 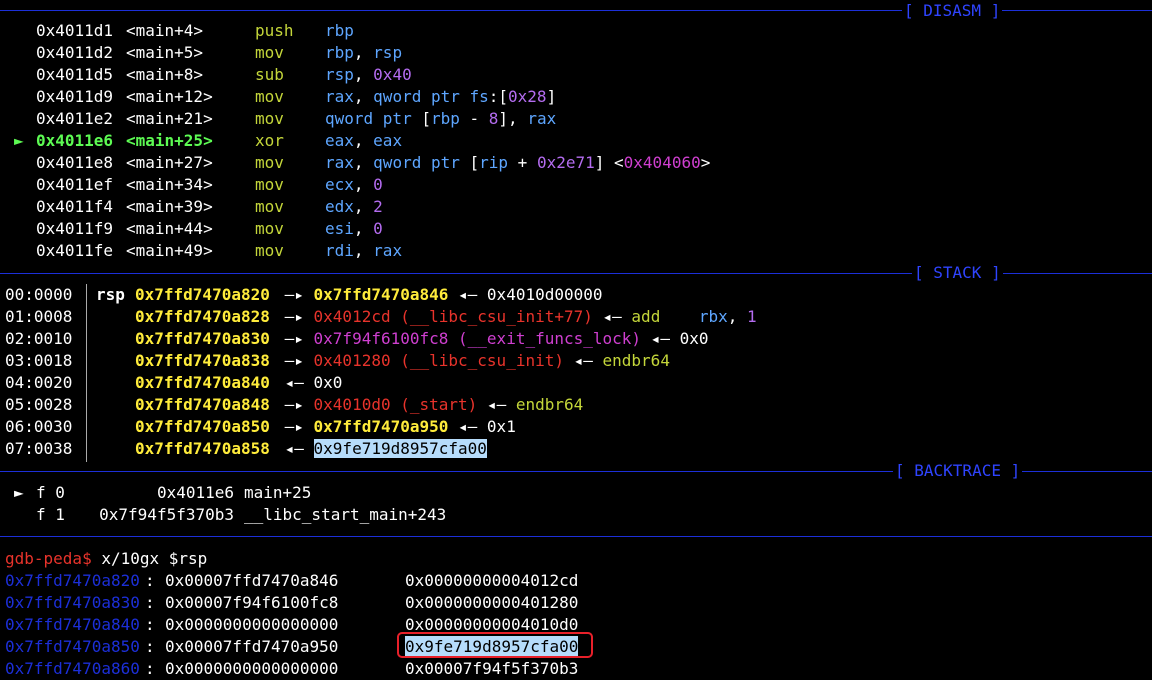 I want to click on instruction-operands: rax, qword ptr fs:[0x28], so click(x=440, y=97).